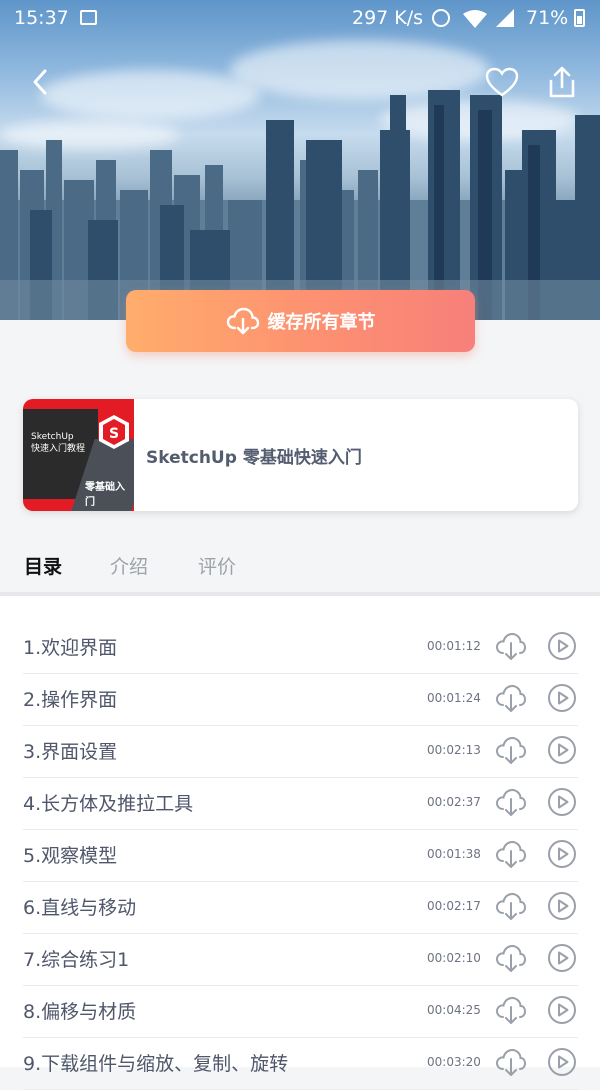 This screenshot has height=1090, width=600. Describe the element at coordinates (579, 18) in the screenshot. I see `battery-icon` at that location.